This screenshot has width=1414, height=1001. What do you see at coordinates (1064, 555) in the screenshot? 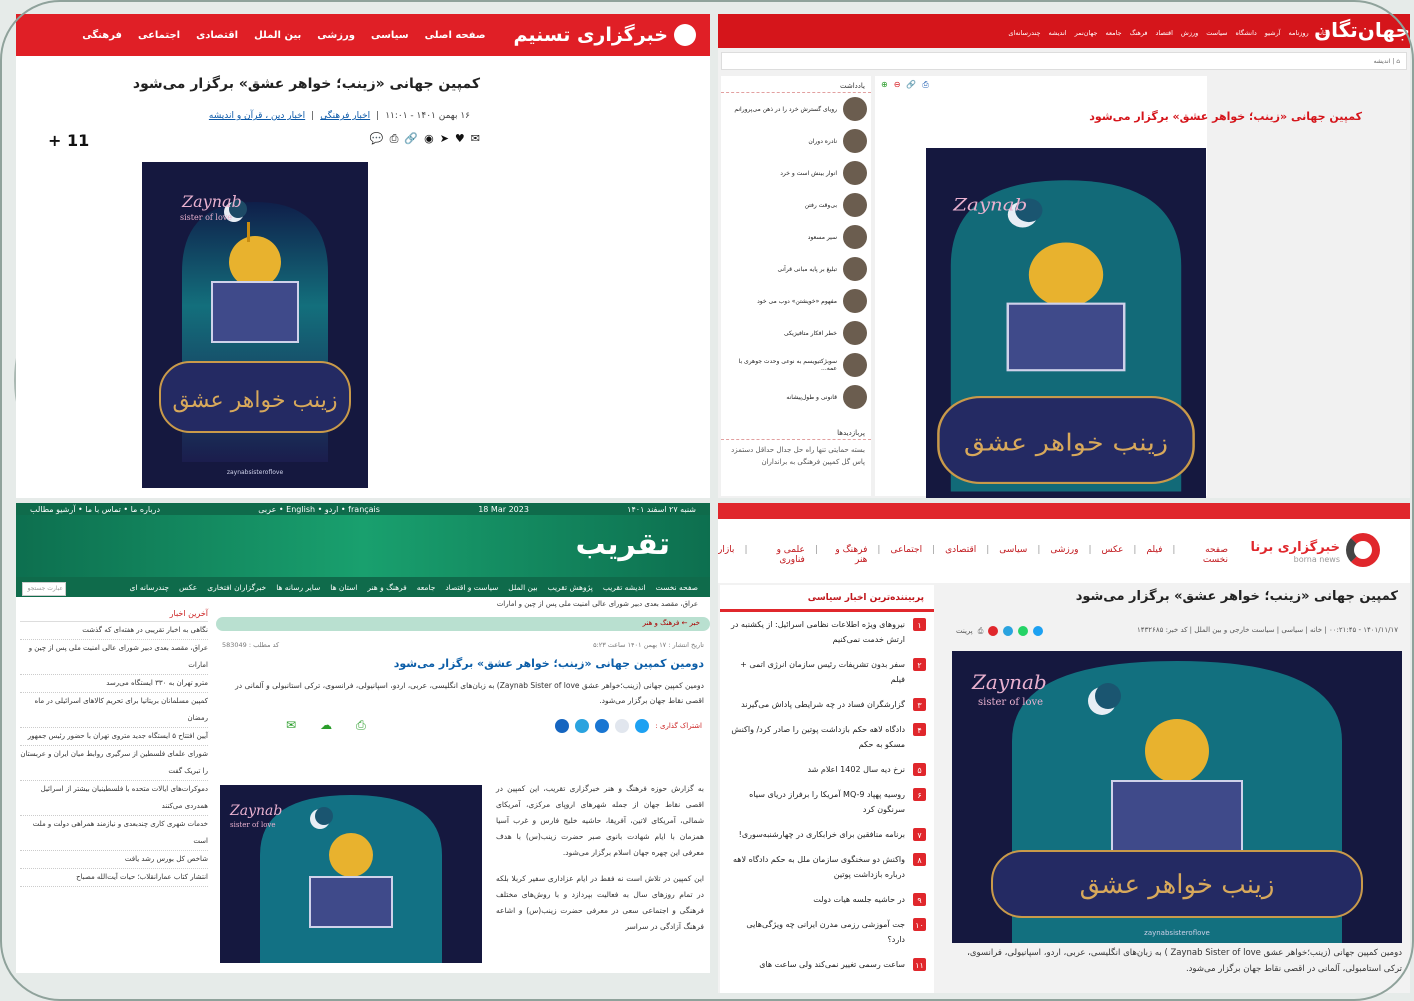
I see `borna-nav-item: ورزشی` at bounding box center [1064, 555].